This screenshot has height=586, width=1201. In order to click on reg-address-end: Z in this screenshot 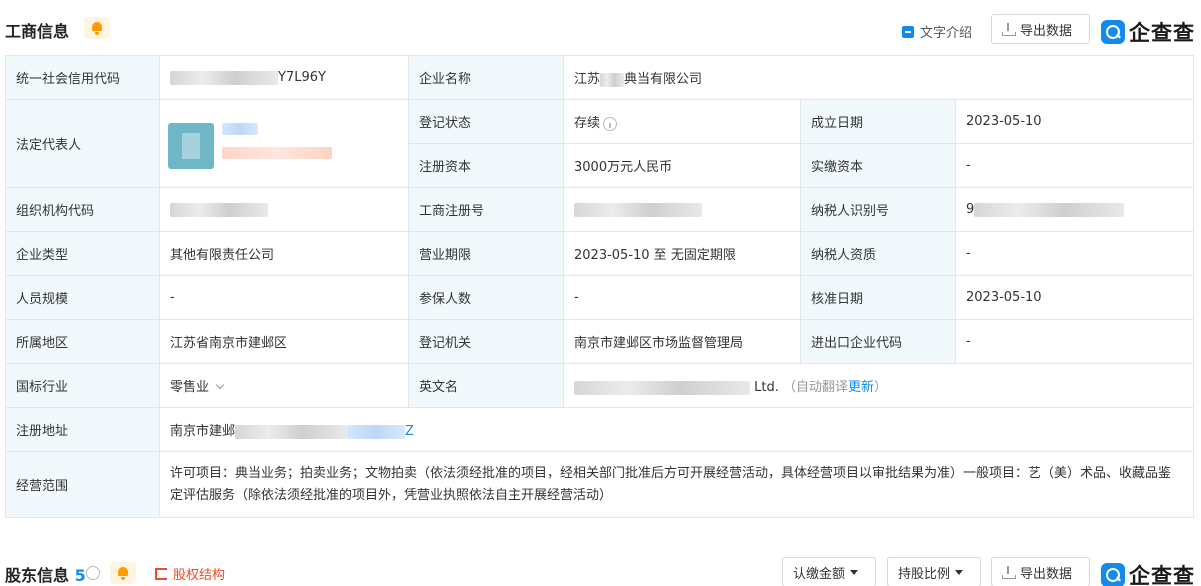, I will do `click(409, 431)`.